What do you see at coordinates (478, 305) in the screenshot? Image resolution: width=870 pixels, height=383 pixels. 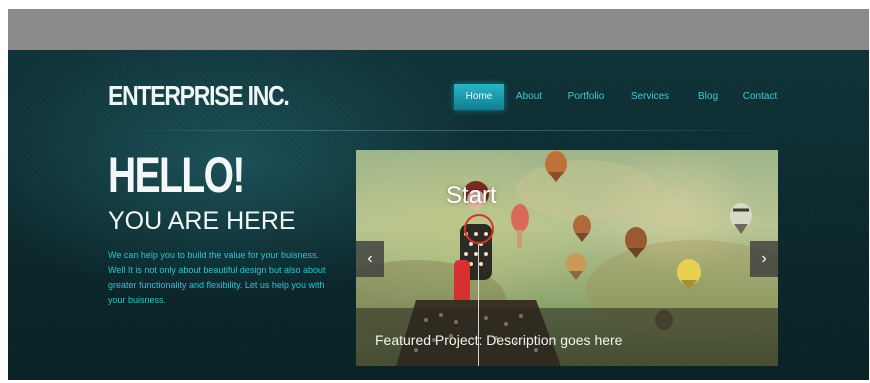 I see `cursor-line` at bounding box center [478, 305].